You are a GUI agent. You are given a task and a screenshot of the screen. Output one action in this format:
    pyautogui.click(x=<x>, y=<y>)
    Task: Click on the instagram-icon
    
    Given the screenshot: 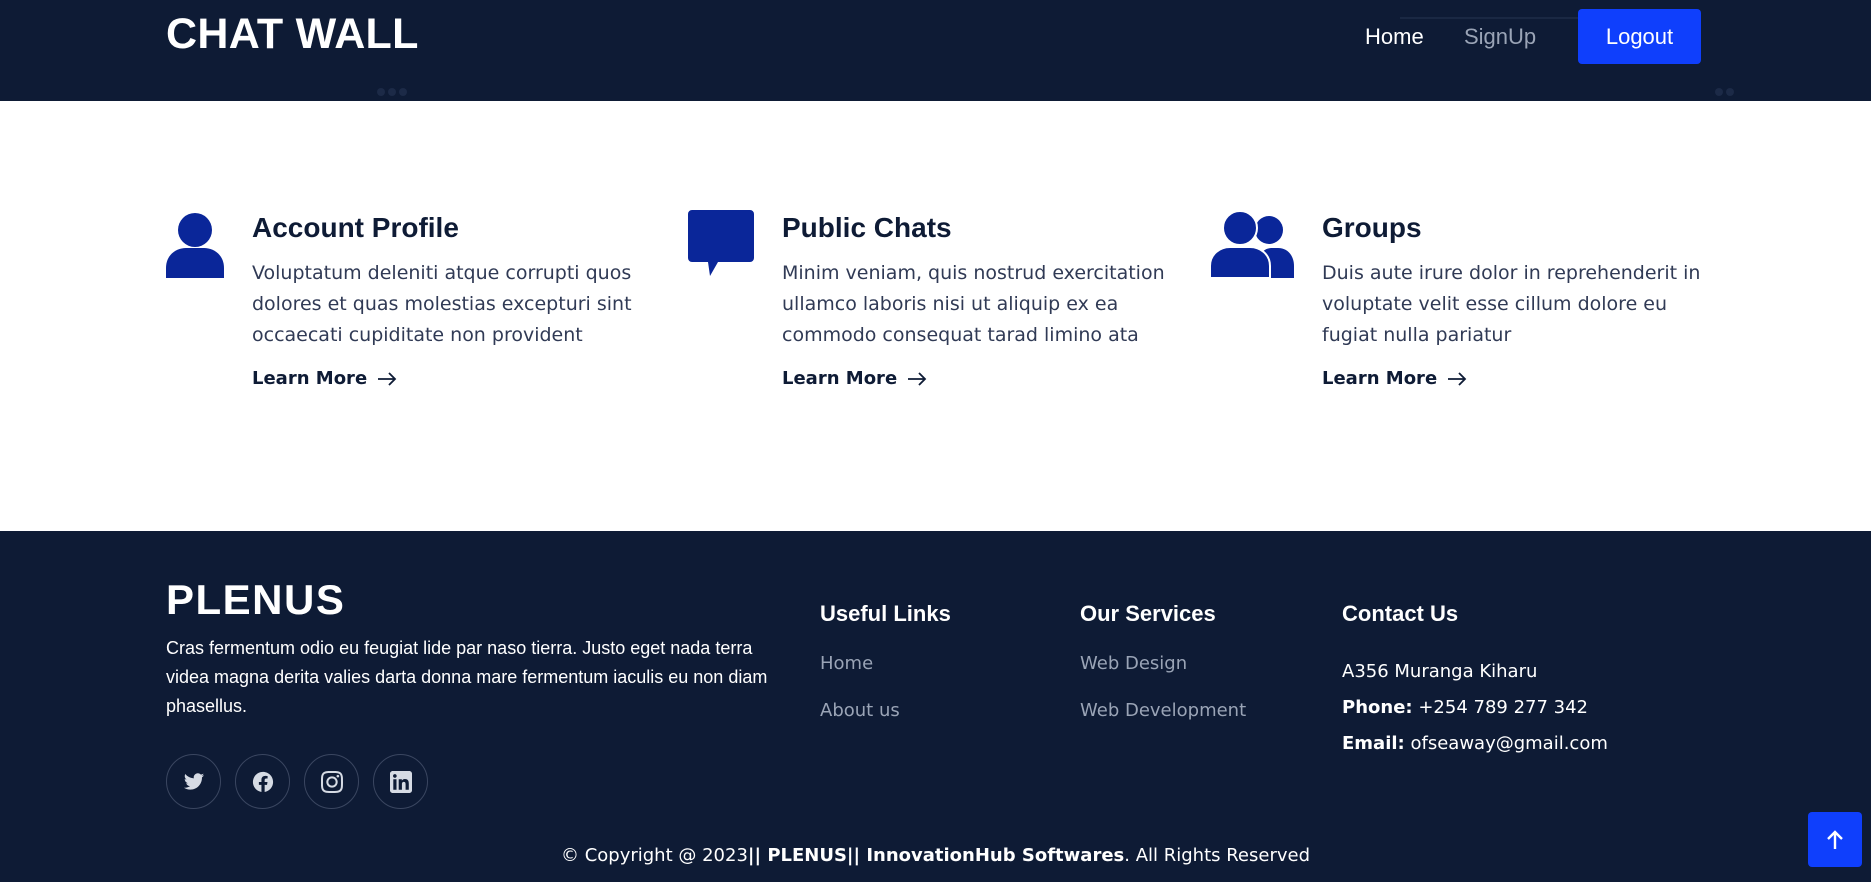 What is the action you would take?
    pyautogui.click(x=331, y=781)
    